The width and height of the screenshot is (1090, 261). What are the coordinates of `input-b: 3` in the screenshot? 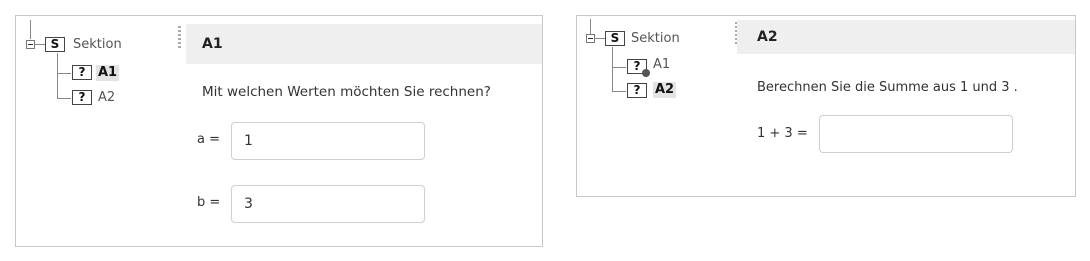 It's located at (328, 204).